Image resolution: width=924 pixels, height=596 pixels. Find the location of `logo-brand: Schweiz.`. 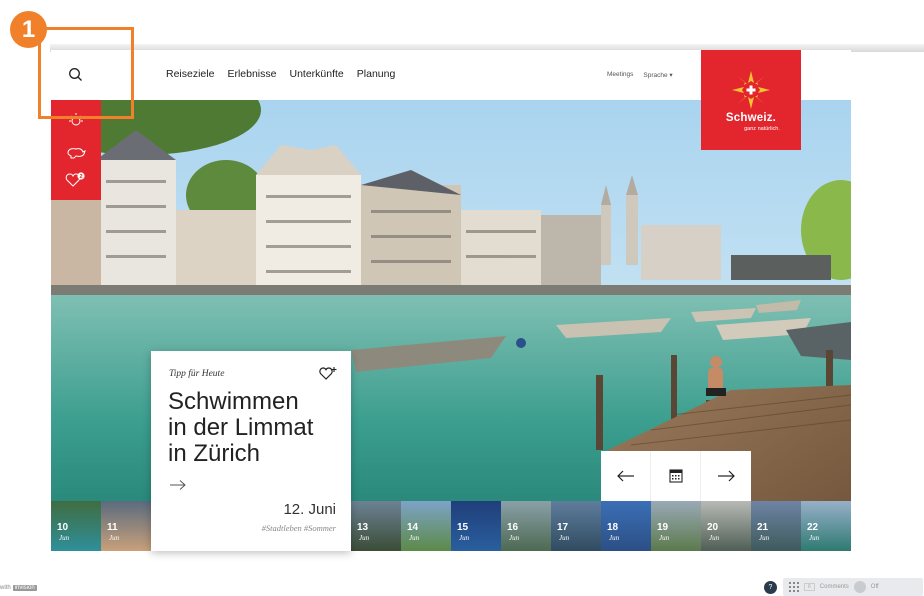

logo-brand: Schweiz. is located at coordinates (751, 118).